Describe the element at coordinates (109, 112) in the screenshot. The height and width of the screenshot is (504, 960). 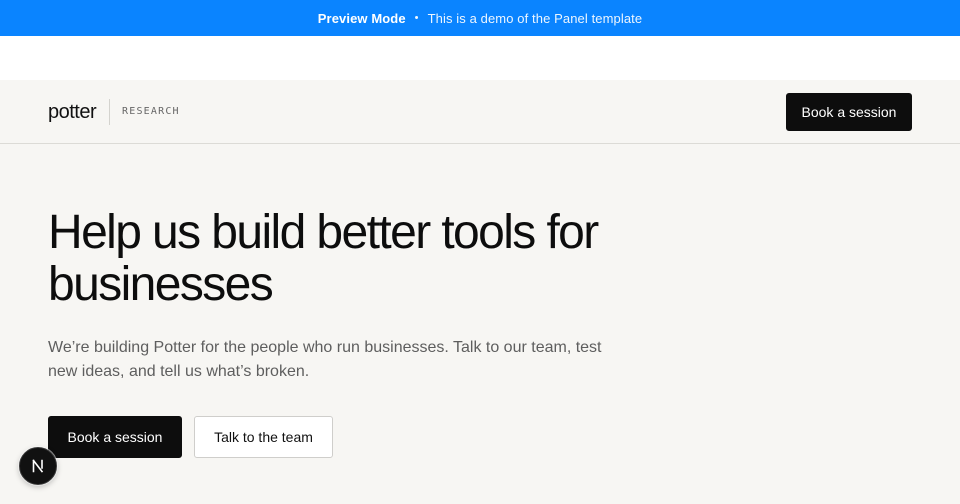
I see `brand-divider` at that location.